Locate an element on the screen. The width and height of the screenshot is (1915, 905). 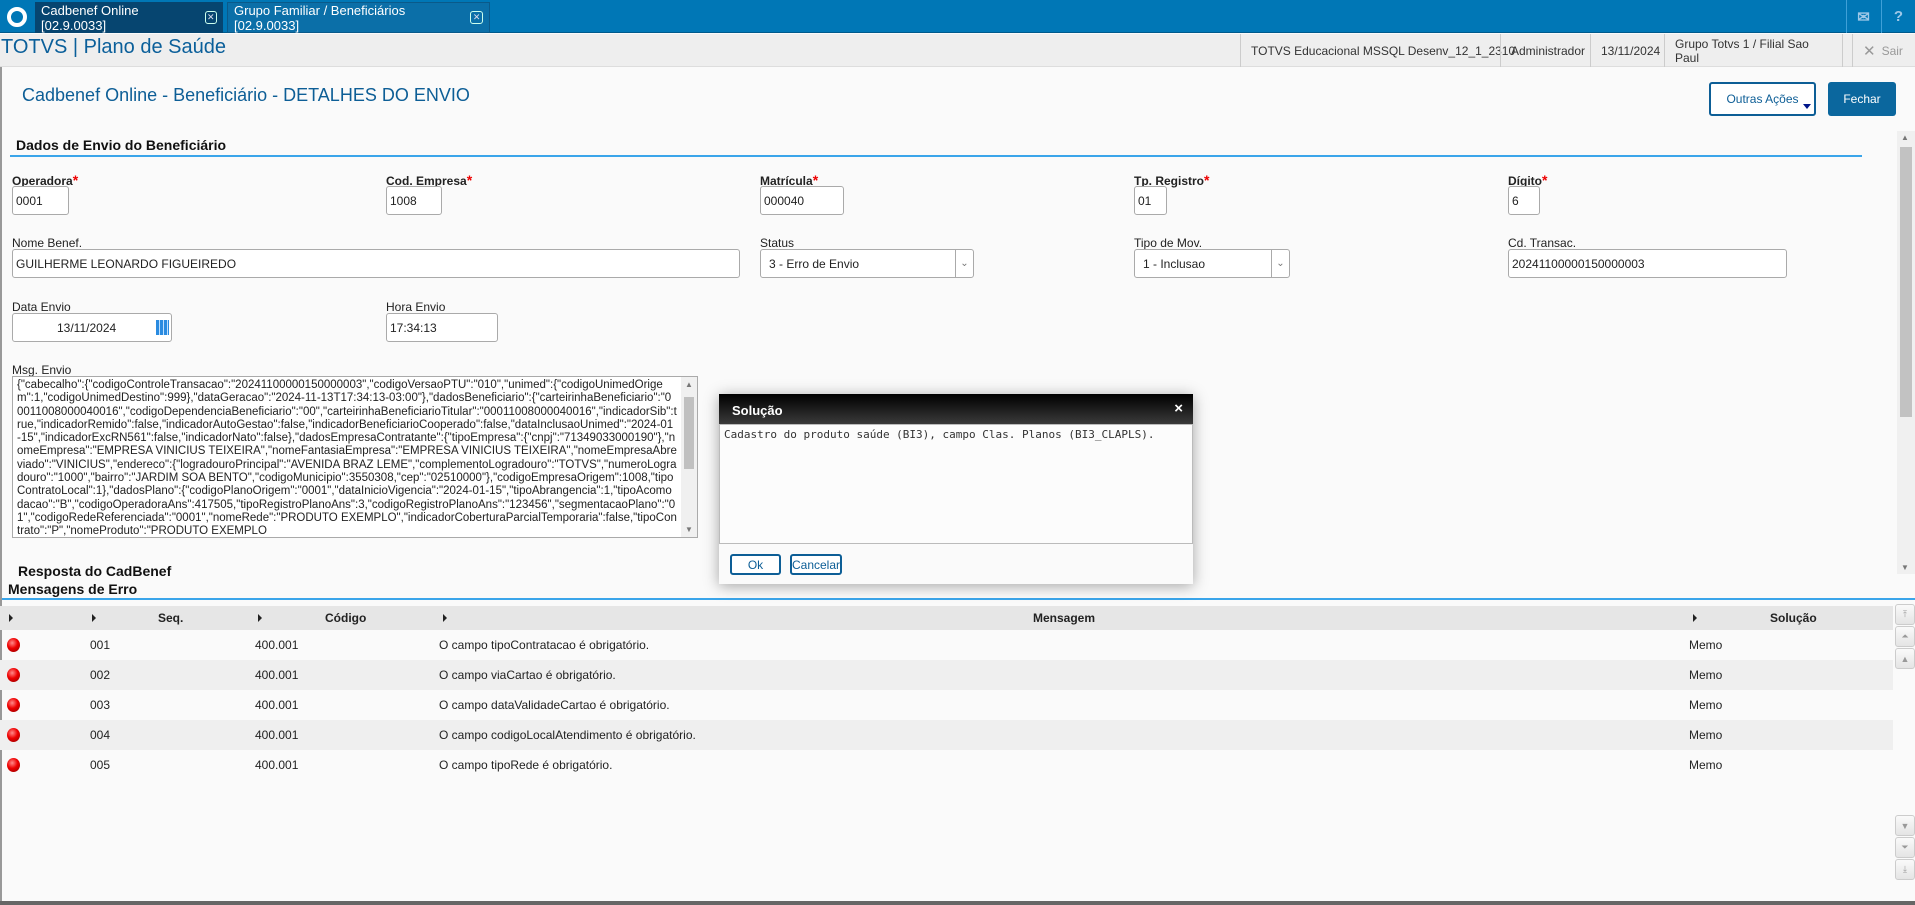
tab-cadbenef-online: Cadbenef Online [02.9.0033] ✕ is located at coordinates (129, 17).